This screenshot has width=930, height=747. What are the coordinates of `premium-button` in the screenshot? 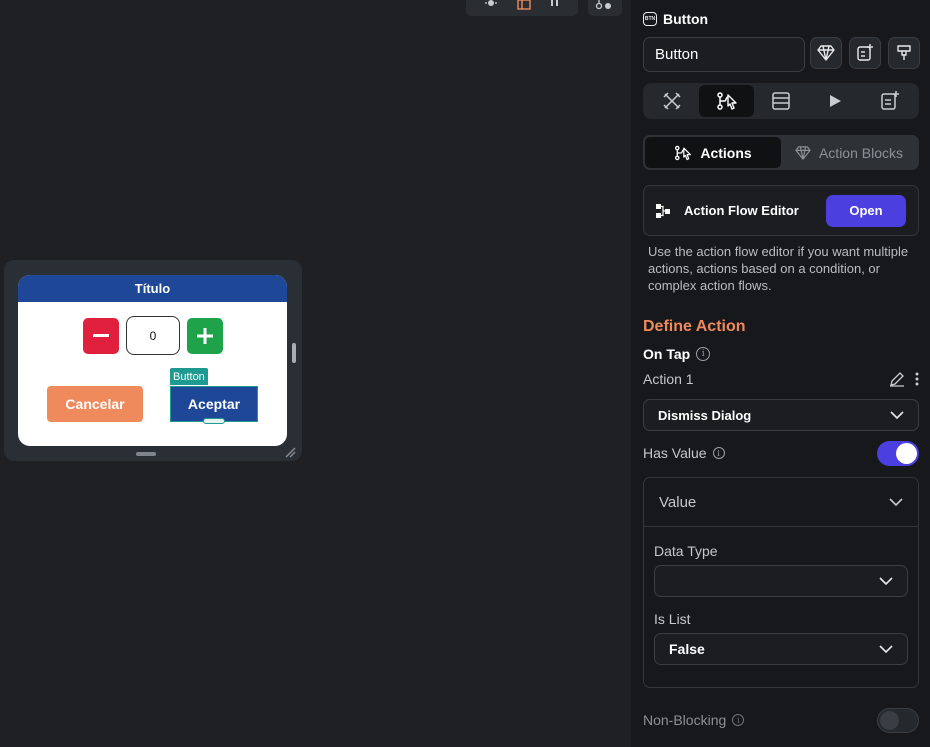 It's located at (826, 53).